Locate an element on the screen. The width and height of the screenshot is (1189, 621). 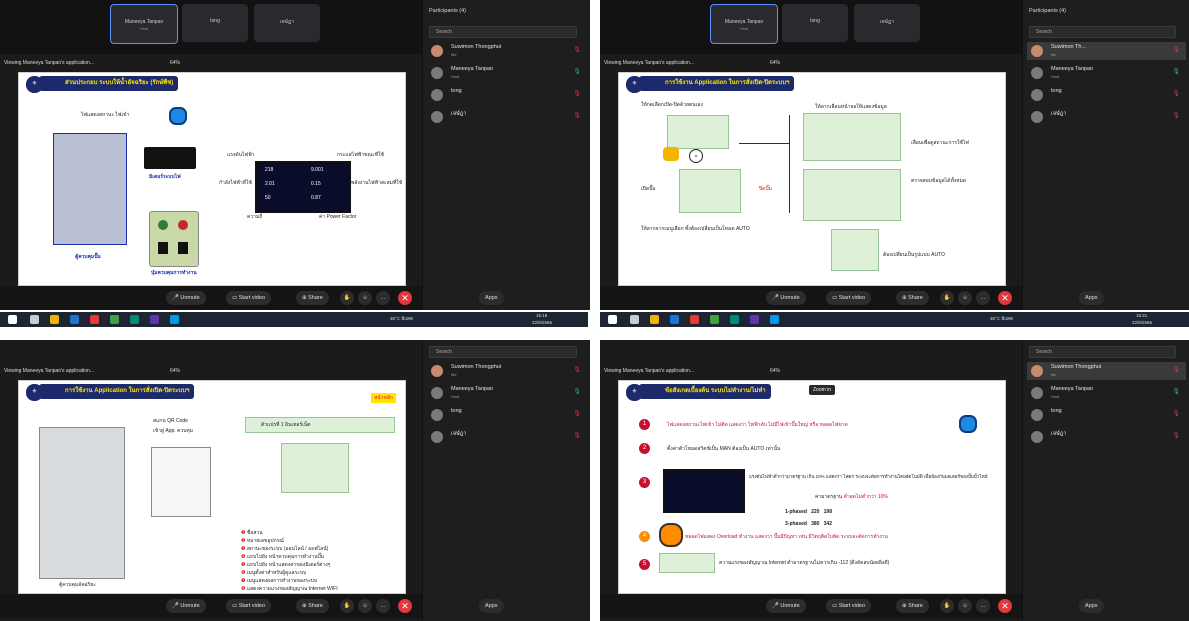
meter-current: 9.001 is located at coordinates (317, 170).